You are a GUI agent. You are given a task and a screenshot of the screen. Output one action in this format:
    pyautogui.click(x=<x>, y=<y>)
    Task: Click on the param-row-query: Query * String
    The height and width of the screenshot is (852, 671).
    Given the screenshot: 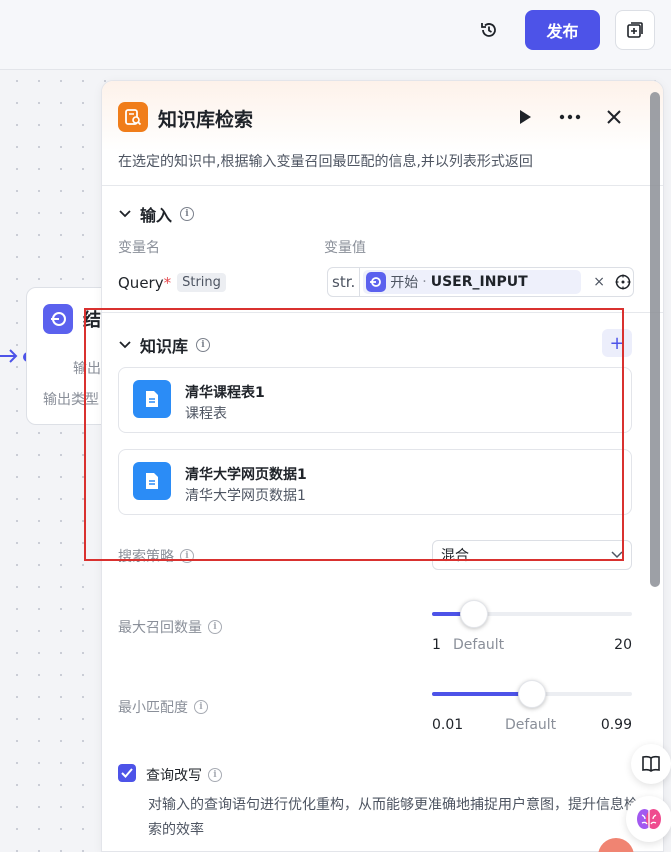 What is the action you would take?
    pyautogui.click(x=172, y=282)
    